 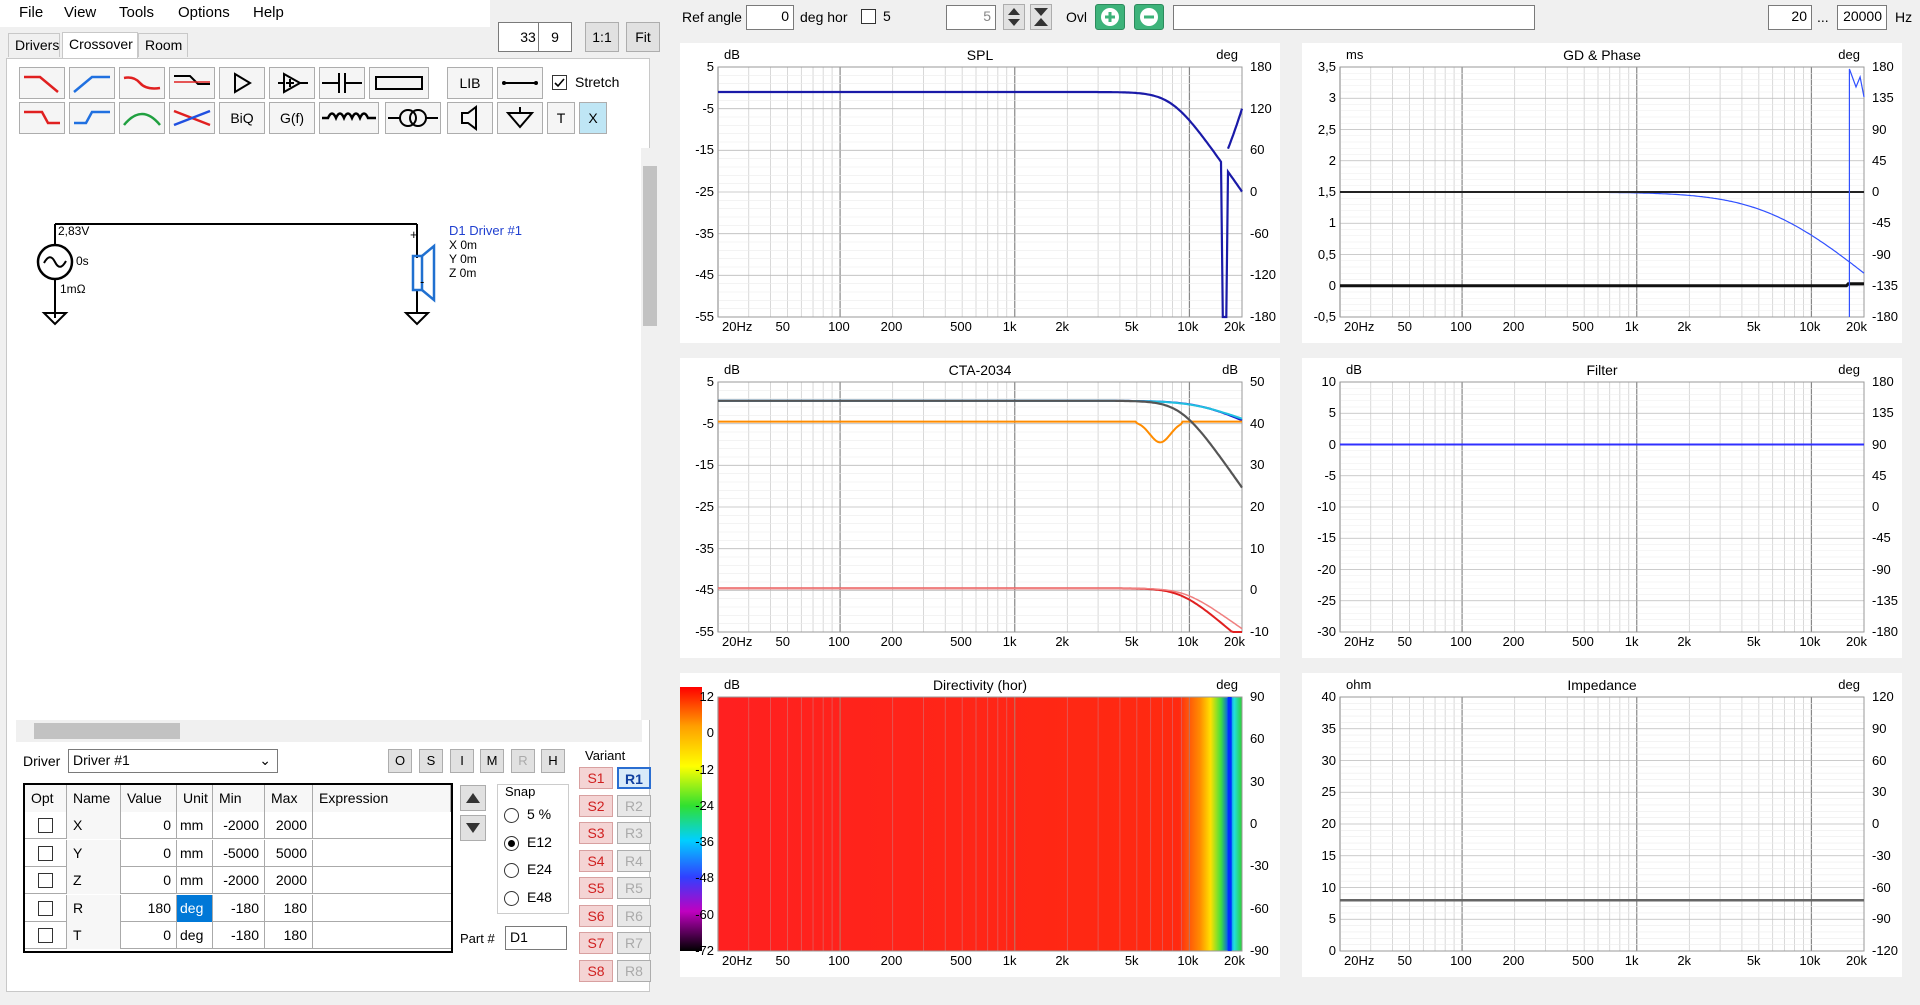 What do you see at coordinates (242, 83) in the screenshot?
I see `amp-tool` at bounding box center [242, 83].